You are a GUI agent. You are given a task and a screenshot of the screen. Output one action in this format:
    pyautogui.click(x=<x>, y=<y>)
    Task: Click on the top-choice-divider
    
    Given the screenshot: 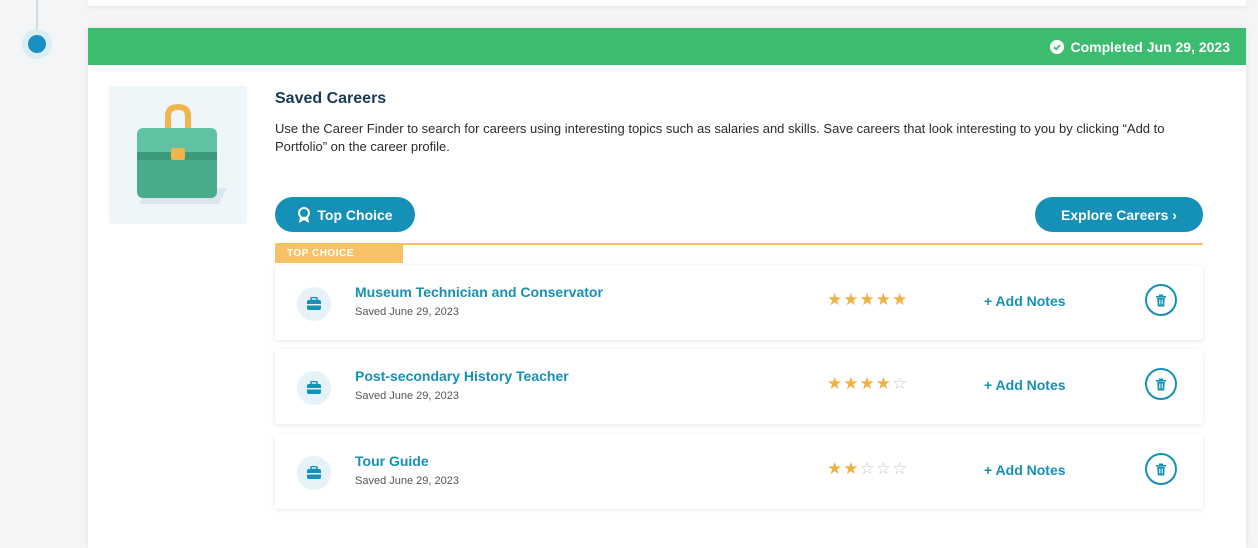 What is the action you would take?
    pyautogui.click(x=739, y=244)
    